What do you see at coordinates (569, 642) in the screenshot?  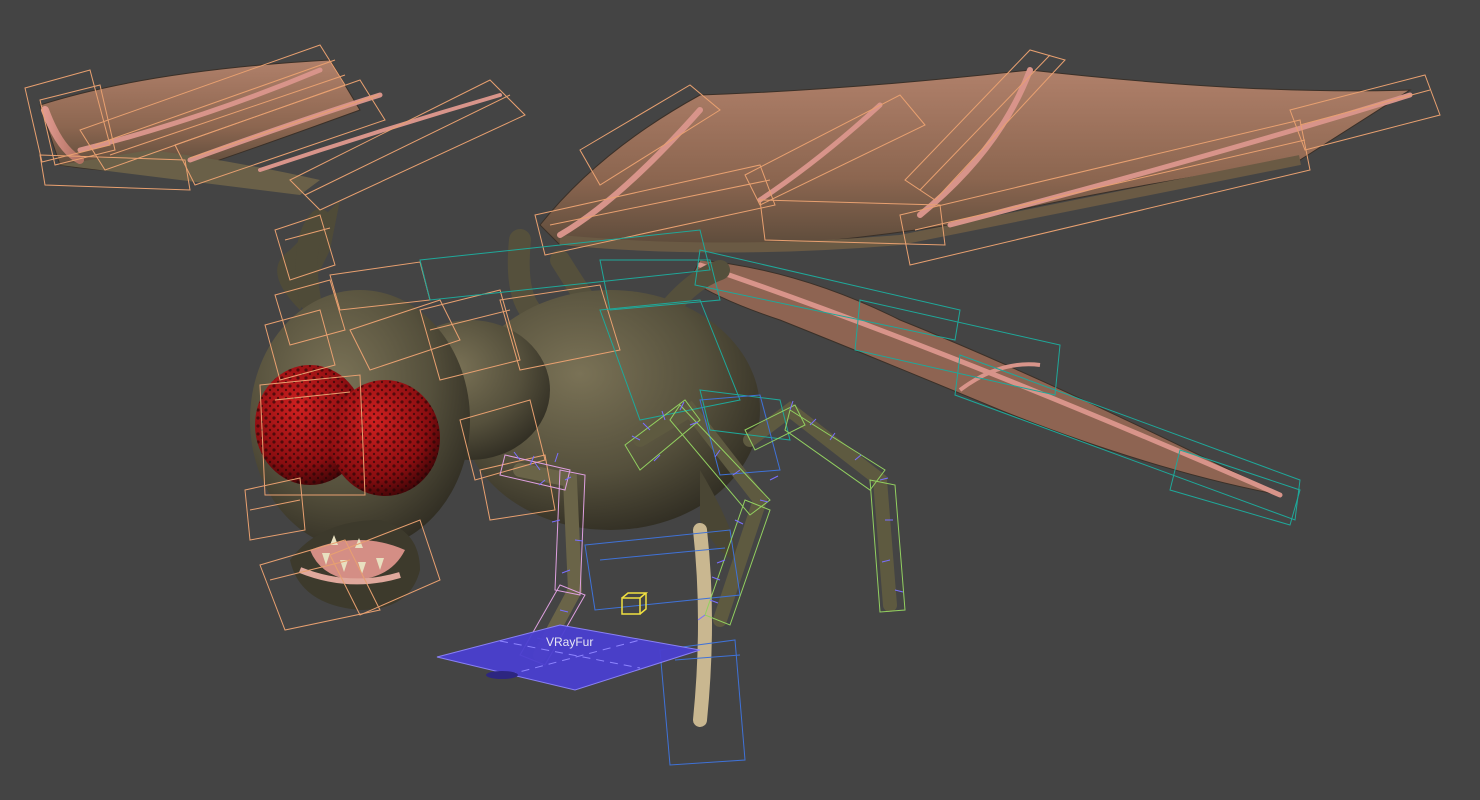 I see `vray-fur-label: VRayFur` at bounding box center [569, 642].